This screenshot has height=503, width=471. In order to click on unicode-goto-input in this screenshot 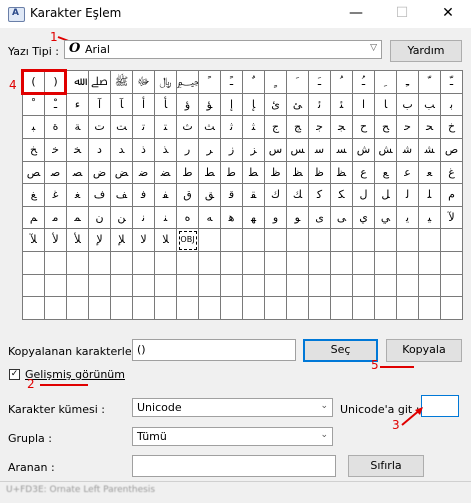, I will do `click(440, 406)`.